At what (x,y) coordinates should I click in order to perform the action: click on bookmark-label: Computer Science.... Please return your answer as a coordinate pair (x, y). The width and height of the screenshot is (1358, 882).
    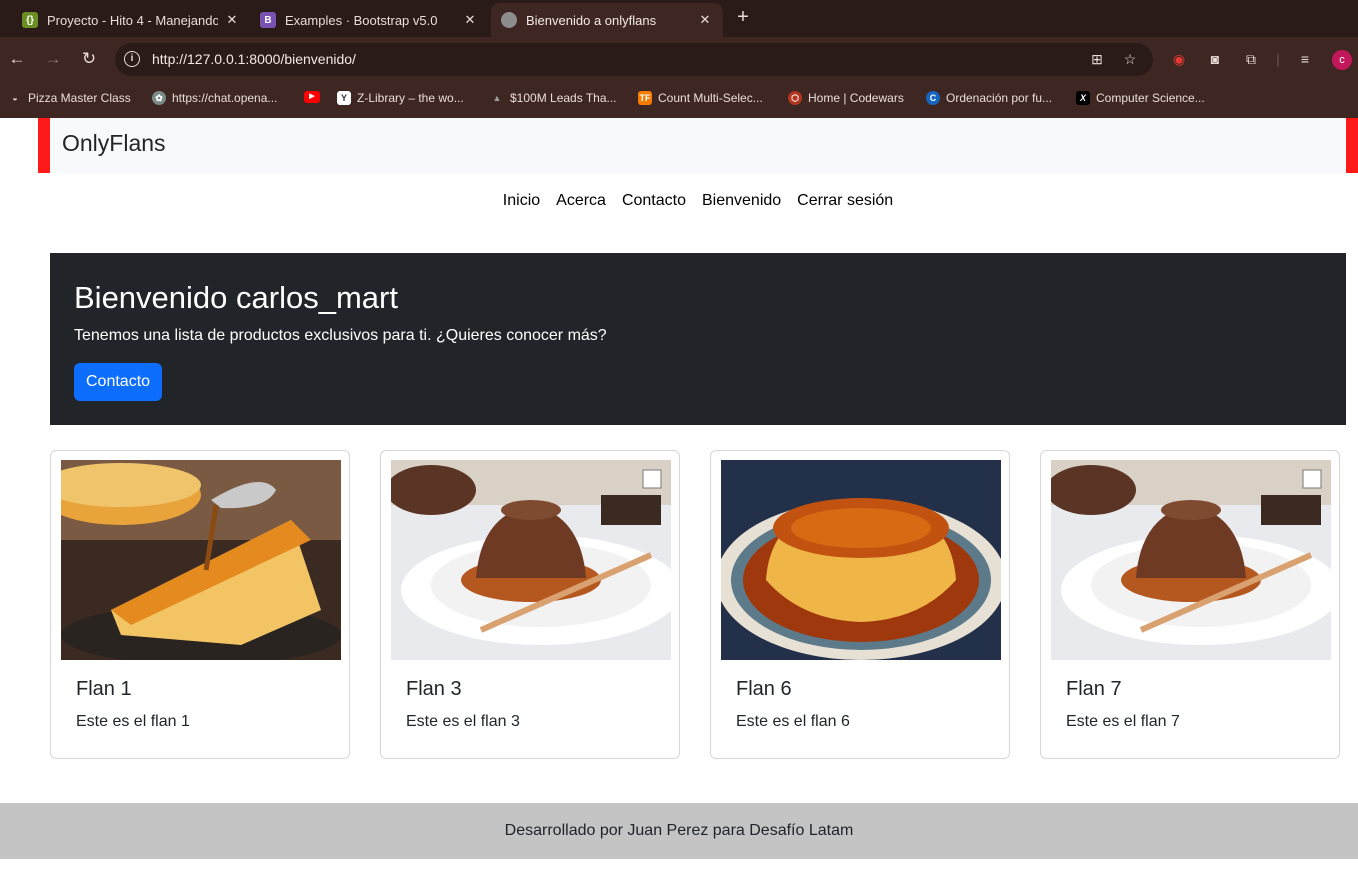
    Looking at the image, I should click on (1150, 98).